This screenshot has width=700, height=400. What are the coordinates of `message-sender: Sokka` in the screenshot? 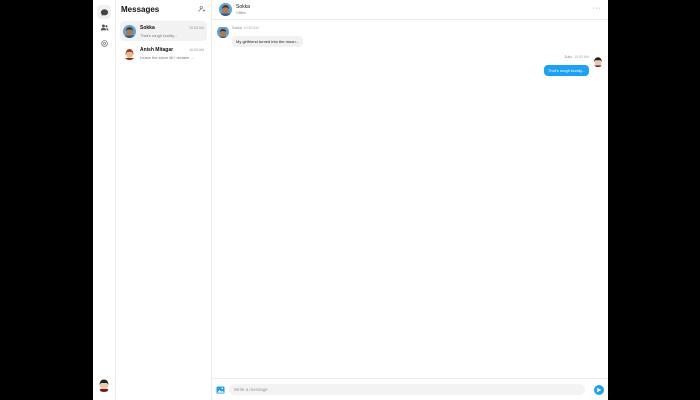 It's located at (237, 28).